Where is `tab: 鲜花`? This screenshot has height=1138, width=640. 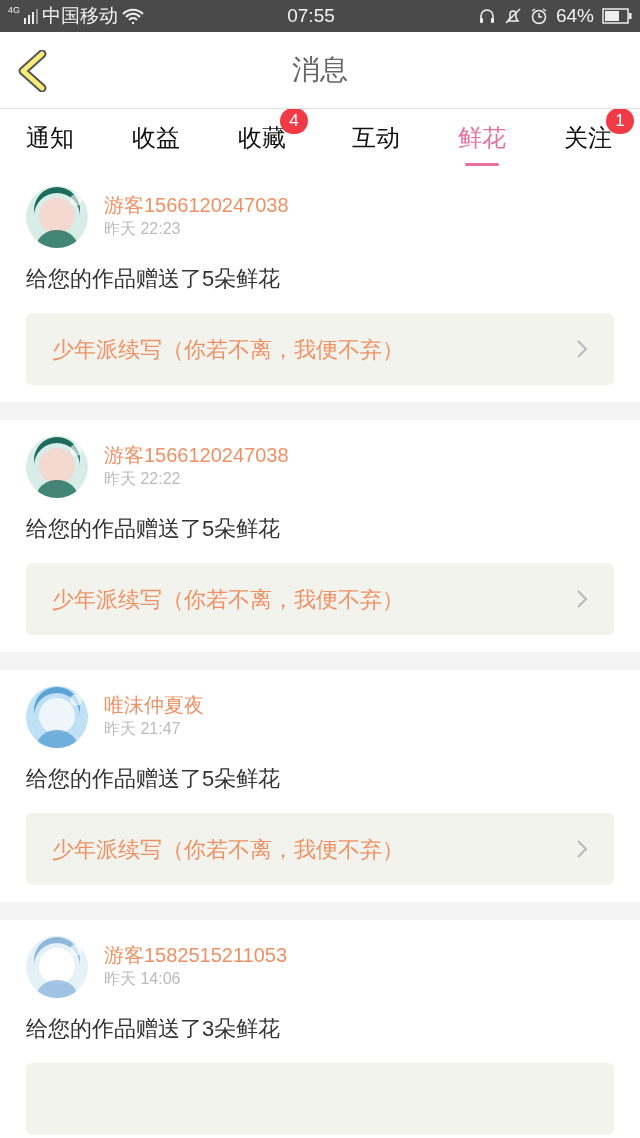 tab: 鲜花 is located at coordinates (482, 139).